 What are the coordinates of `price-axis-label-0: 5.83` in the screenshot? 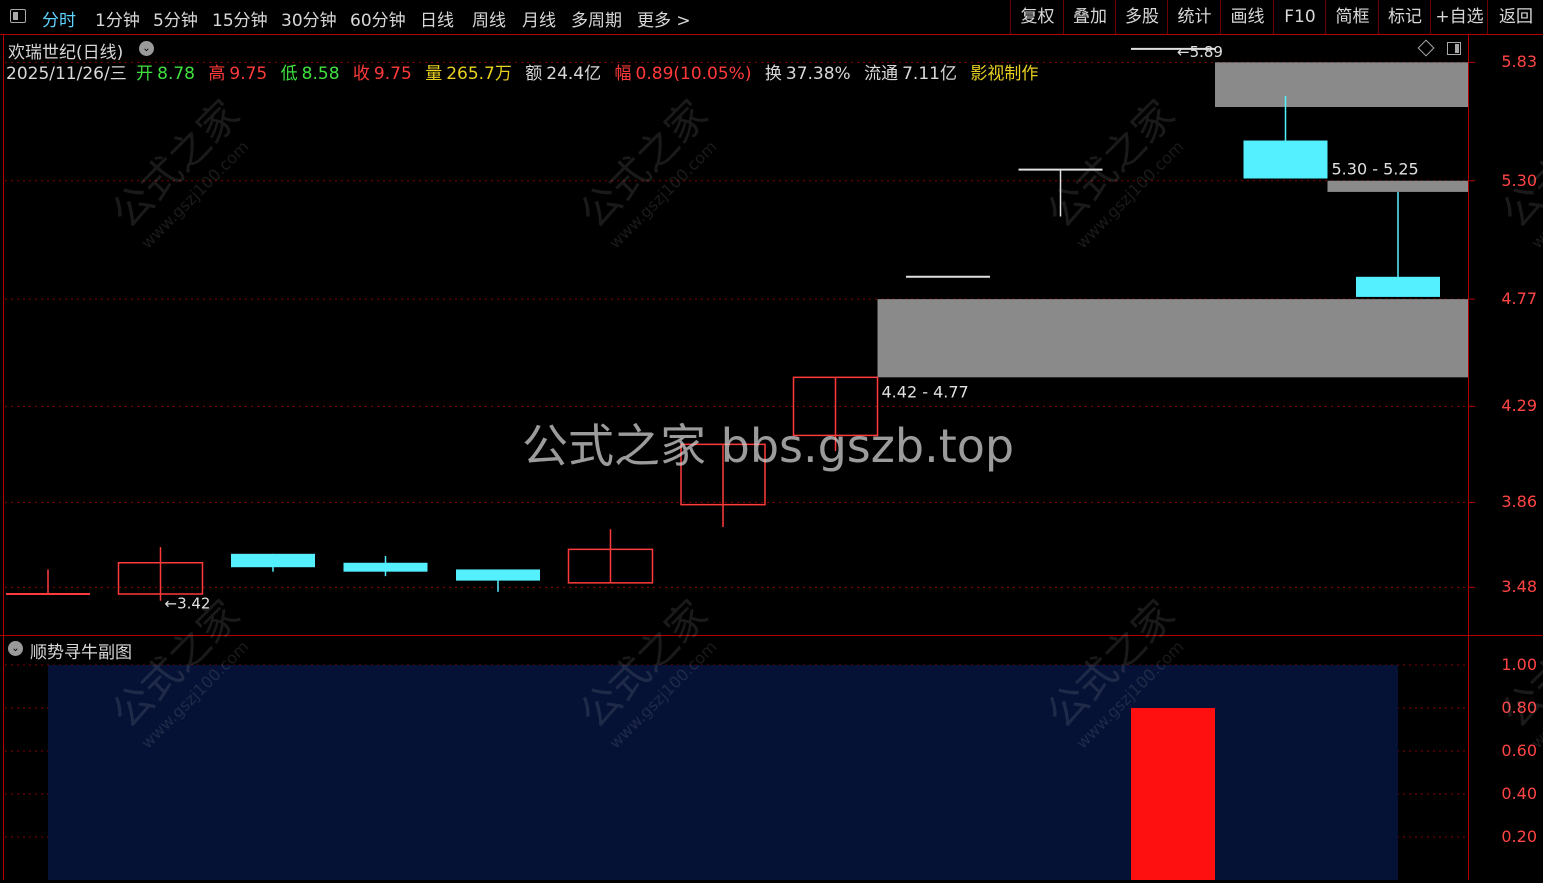 It's located at (1519, 62).